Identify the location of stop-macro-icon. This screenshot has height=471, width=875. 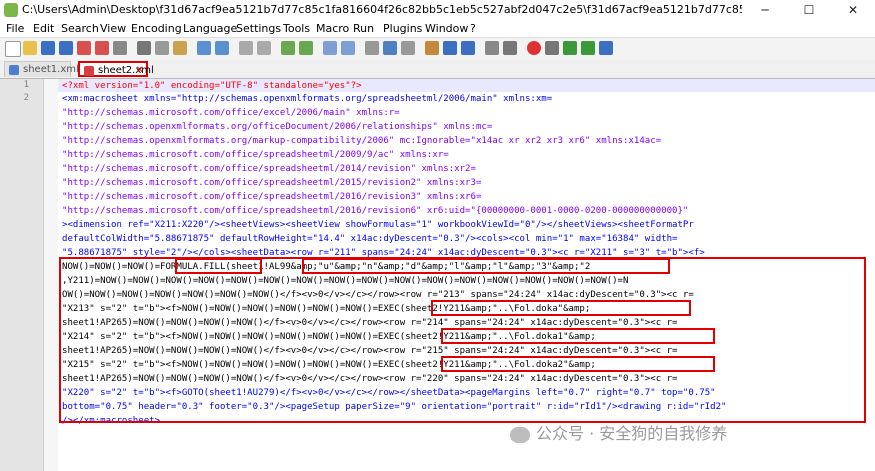
(552, 48).